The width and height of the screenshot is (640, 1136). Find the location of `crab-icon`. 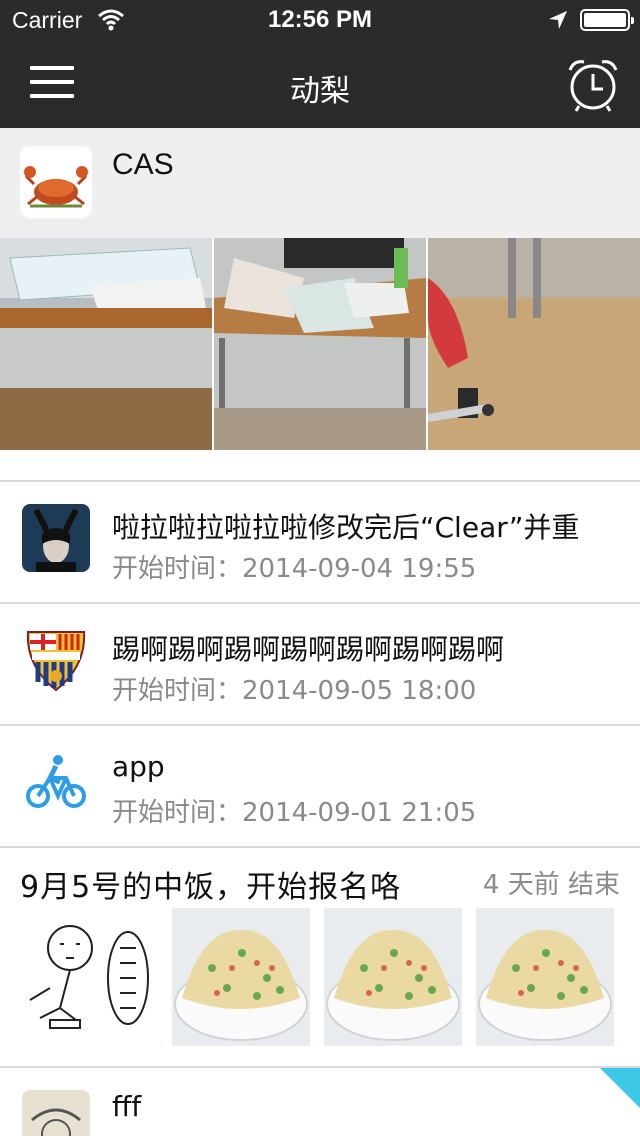

crab-icon is located at coordinates (56, 182).